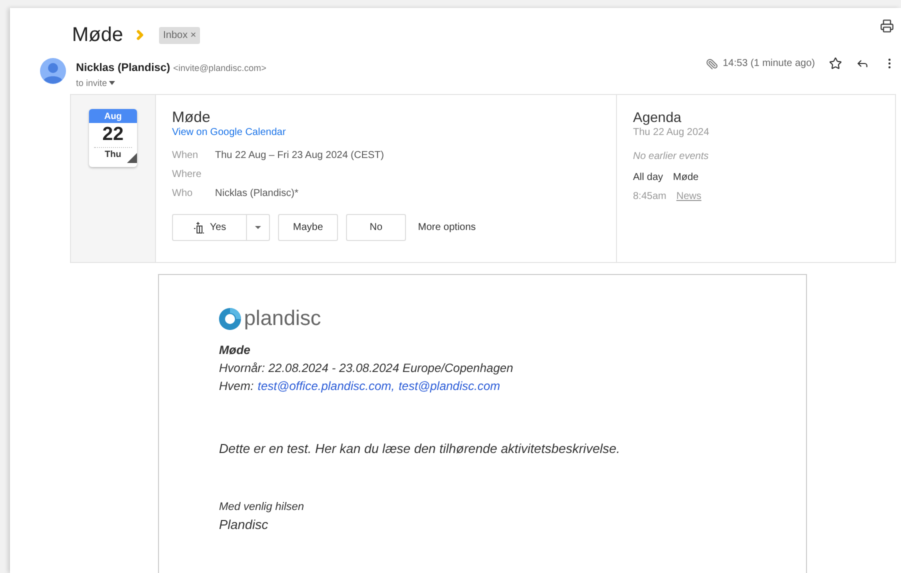  Describe the element at coordinates (299, 155) in the screenshot. I see `detail-value: Thu 22 Aug – Fri 23 Aug 2024 (CEST)` at that location.